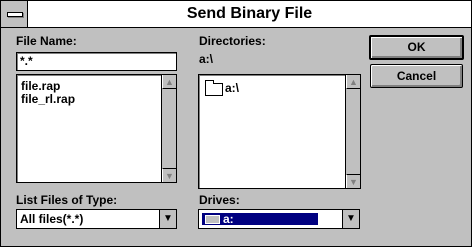  Describe the element at coordinates (232, 41) in the screenshot. I see `directories-label: Directories:` at that location.